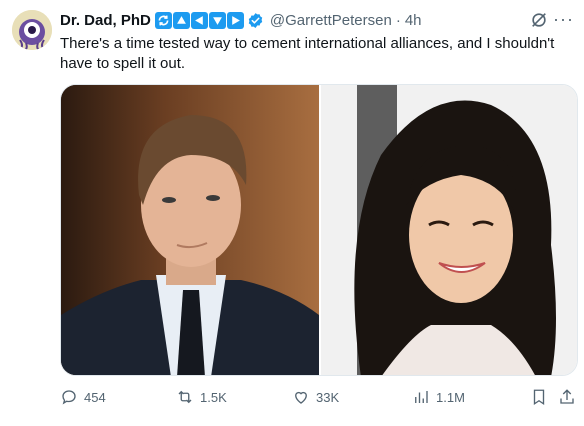 This screenshot has width=584, height=426. Describe the element at coordinates (217, 20) in the screenshot. I see `arrow-down-icon` at that location.